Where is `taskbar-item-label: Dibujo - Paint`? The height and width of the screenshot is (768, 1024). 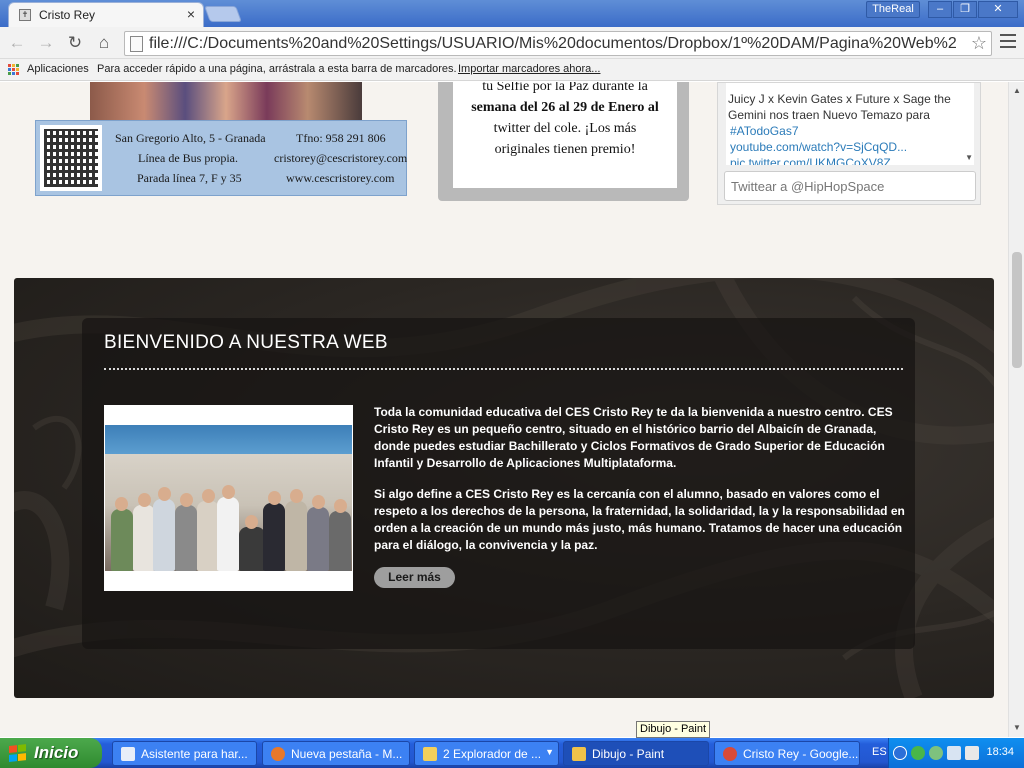
taskbar-item-label: Dibujo - Paint is located at coordinates (628, 754).